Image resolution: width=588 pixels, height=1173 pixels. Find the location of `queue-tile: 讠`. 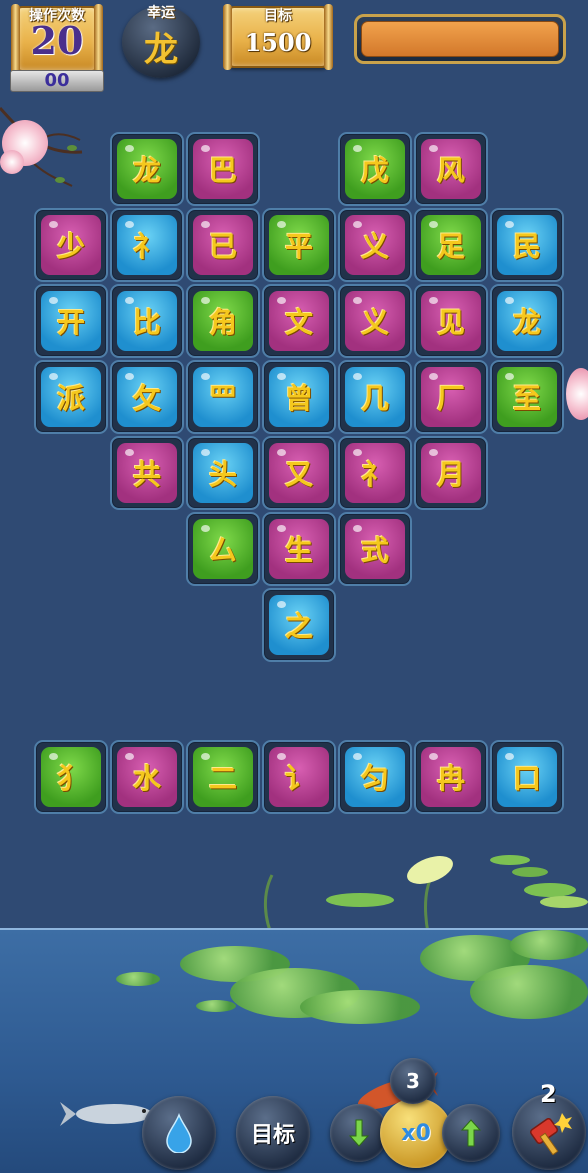

queue-tile: 讠 is located at coordinates (299, 777).